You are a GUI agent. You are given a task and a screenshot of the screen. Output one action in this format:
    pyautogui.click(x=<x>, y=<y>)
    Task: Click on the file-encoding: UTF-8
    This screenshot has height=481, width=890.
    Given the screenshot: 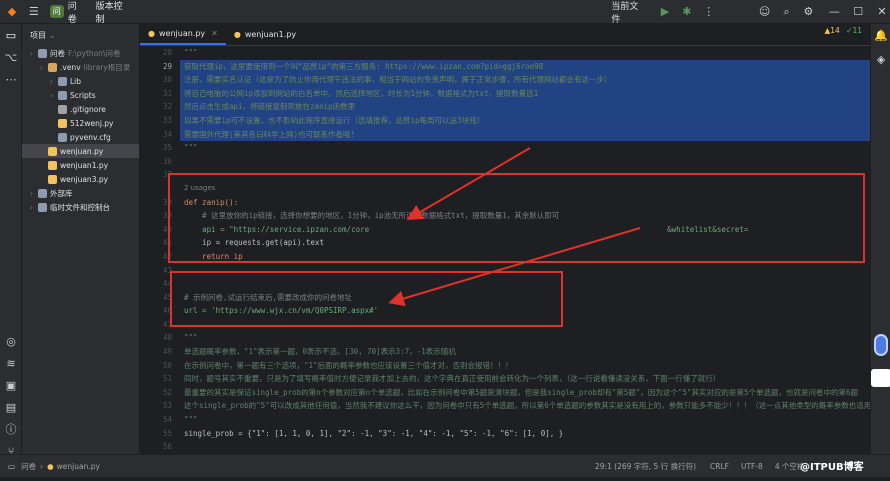 What is the action you would take?
    pyautogui.click(x=752, y=466)
    